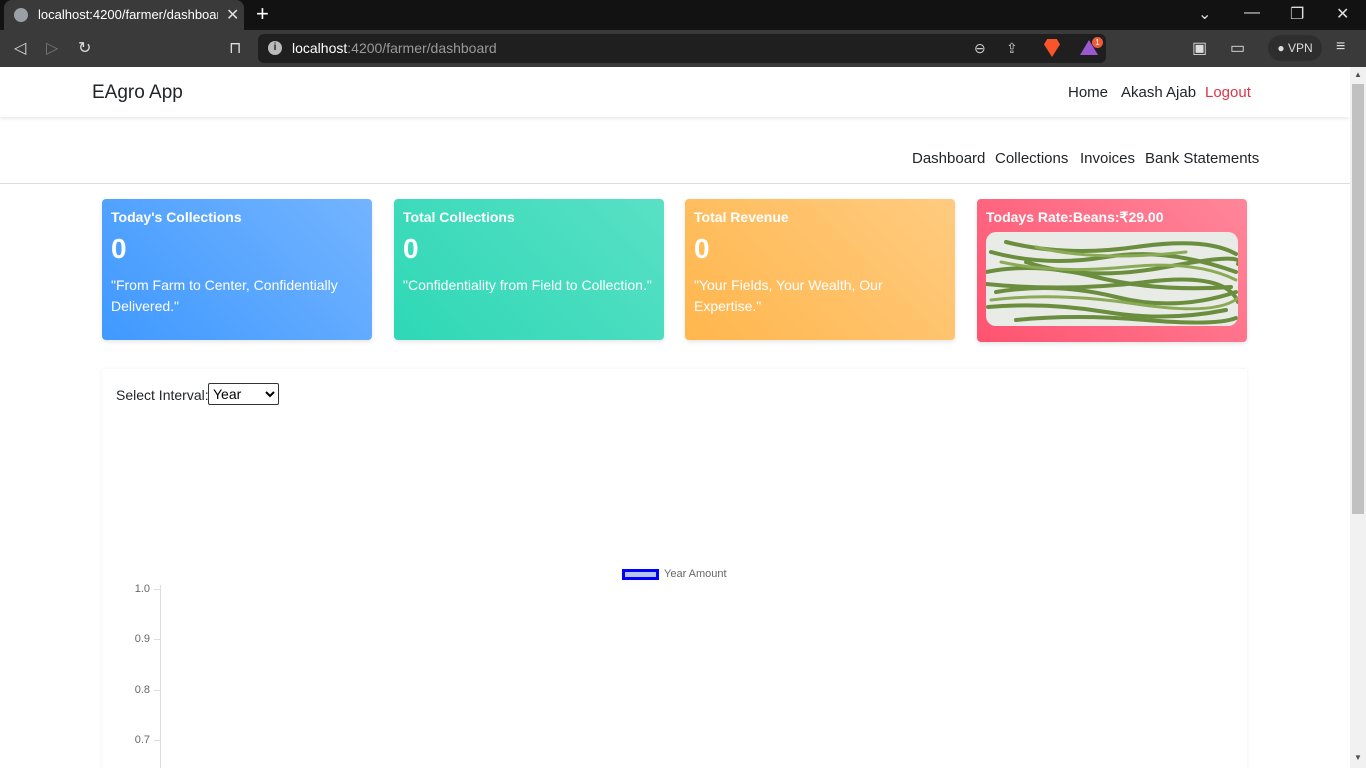 This screenshot has height=768, width=1366. I want to click on brand-title: EAgro App, so click(137, 93).